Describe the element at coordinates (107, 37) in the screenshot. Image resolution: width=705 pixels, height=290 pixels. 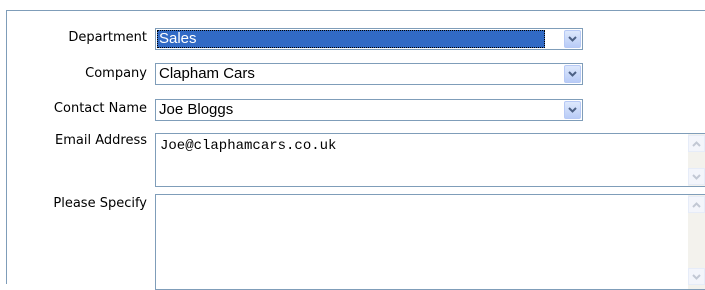
I see `department-label: Department` at that location.